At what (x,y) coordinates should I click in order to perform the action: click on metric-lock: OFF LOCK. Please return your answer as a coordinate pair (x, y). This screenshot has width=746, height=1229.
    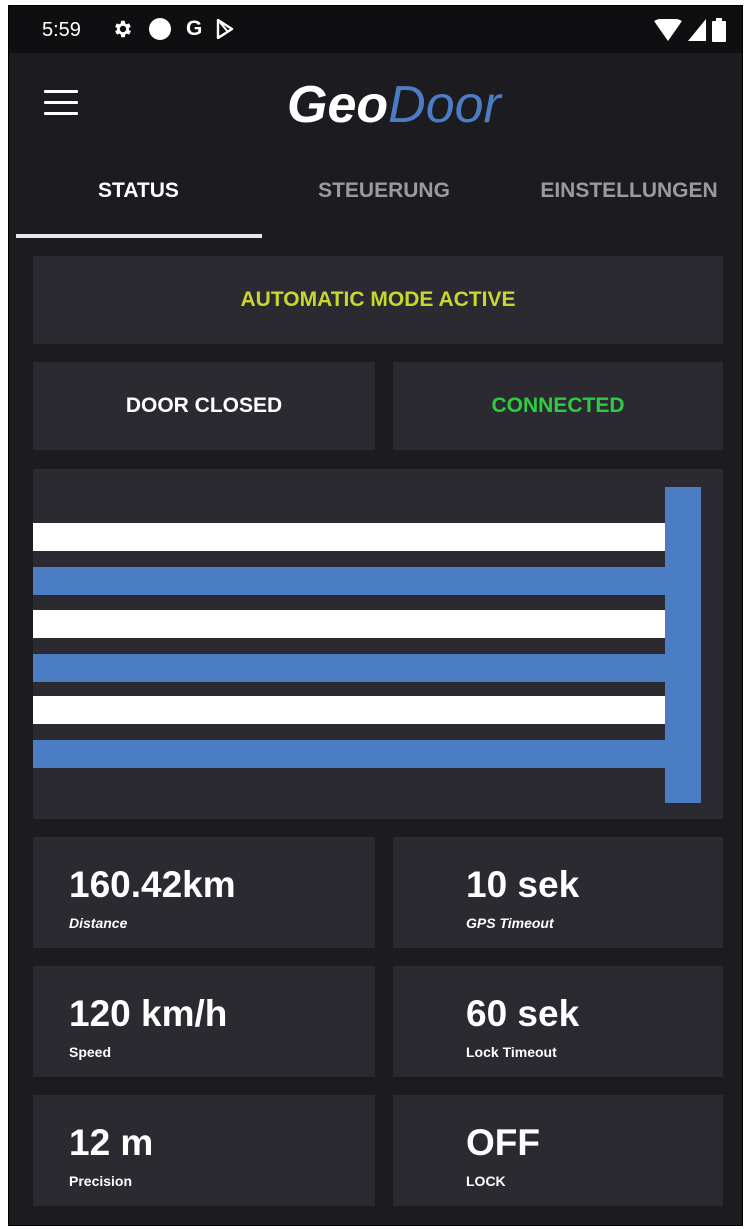
    Looking at the image, I should click on (558, 1150).